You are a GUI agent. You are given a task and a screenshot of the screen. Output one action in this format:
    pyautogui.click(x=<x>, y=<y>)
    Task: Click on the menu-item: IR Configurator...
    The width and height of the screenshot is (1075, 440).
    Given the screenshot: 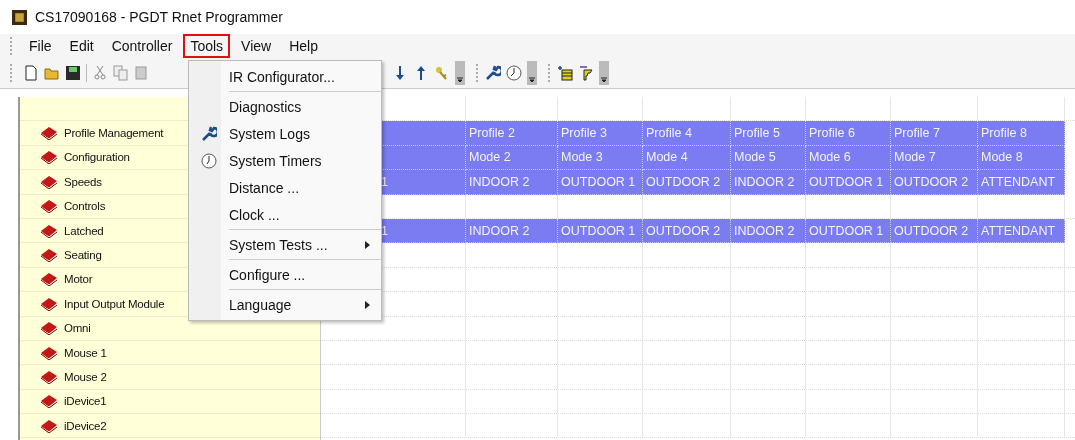 What is the action you would take?
    pyautogui.click(x=285, y=76)
    